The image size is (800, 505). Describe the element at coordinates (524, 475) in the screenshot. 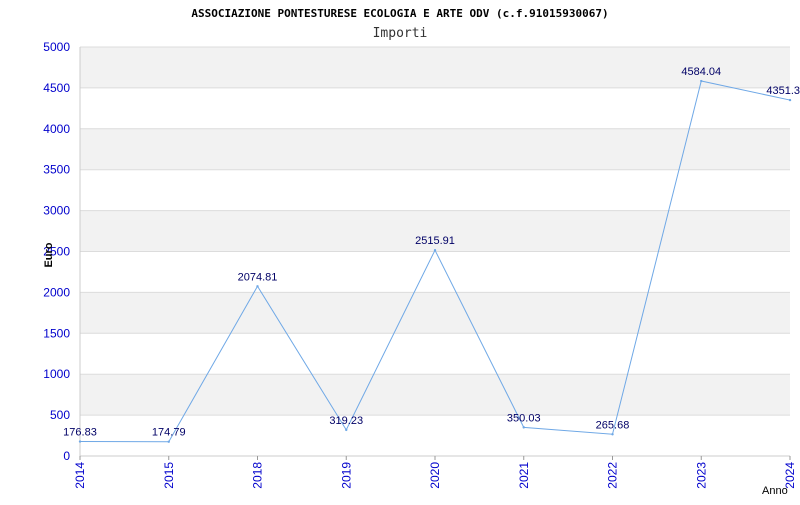

I see `x-tick-label: 2021` at that location.